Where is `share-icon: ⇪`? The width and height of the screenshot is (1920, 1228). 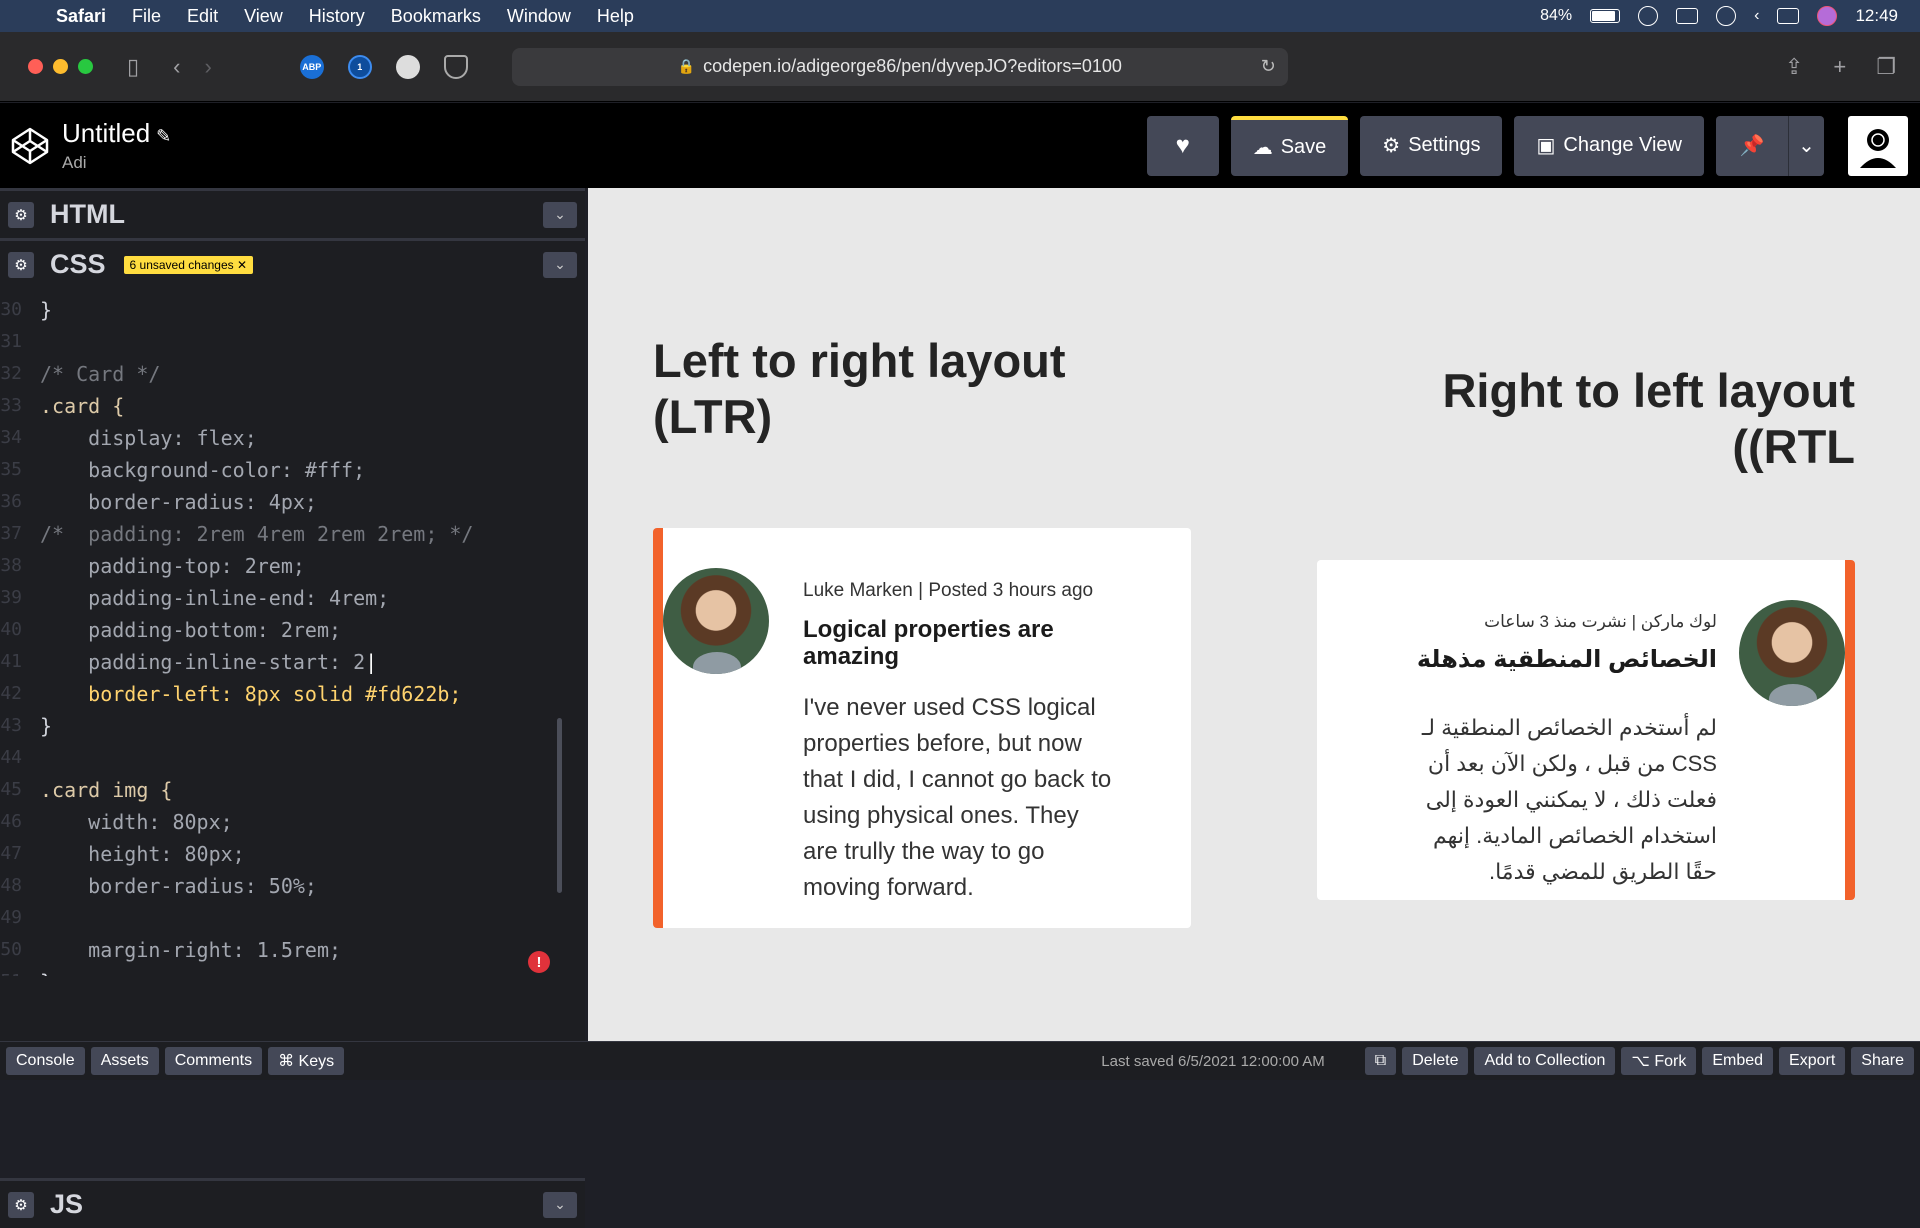
share-icon: ⇪ is located at coordinates (1794, 67).